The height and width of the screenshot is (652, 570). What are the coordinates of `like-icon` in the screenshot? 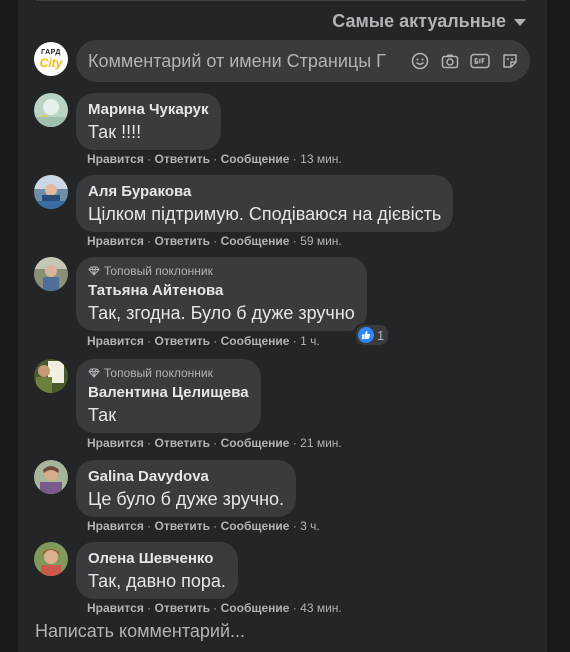 It's located at (366, 335).